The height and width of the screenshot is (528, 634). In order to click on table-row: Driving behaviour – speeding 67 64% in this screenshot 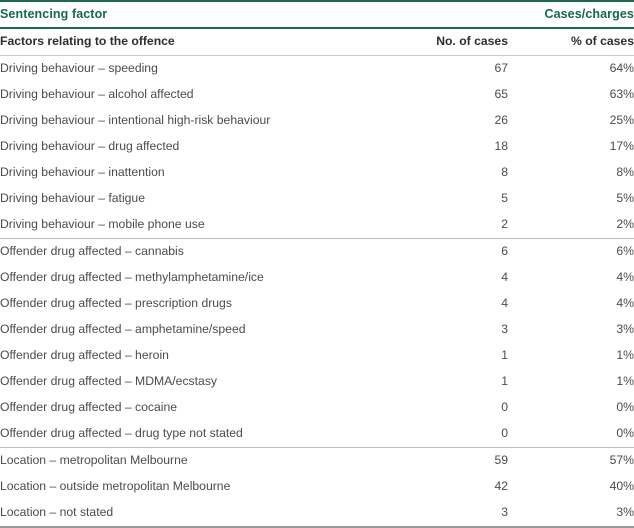, I will do `click(317, 68)`.